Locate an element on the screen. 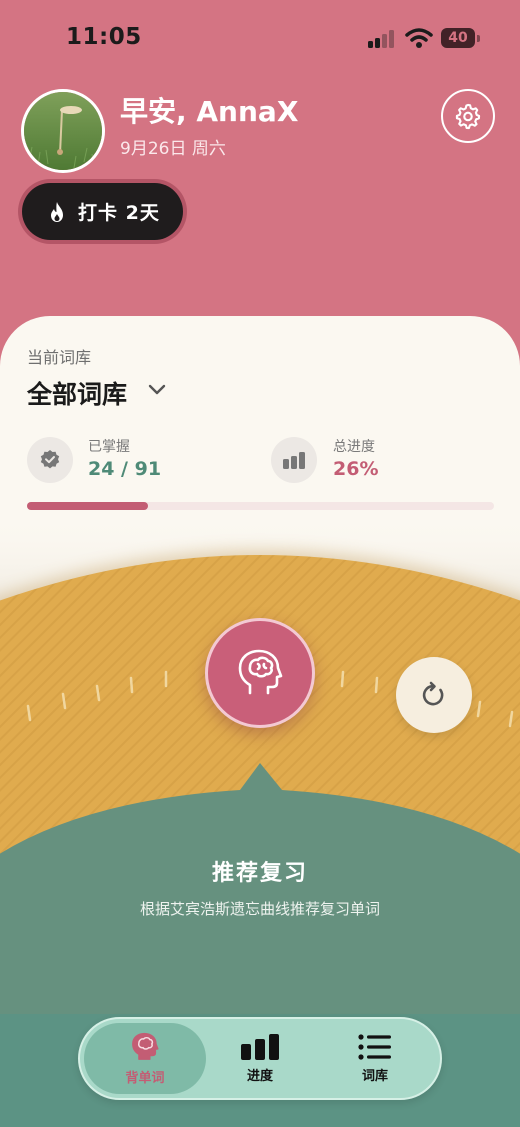 The image size is (520, 1127). tab-progress: 进度 is located at coordinates (260, 1058).